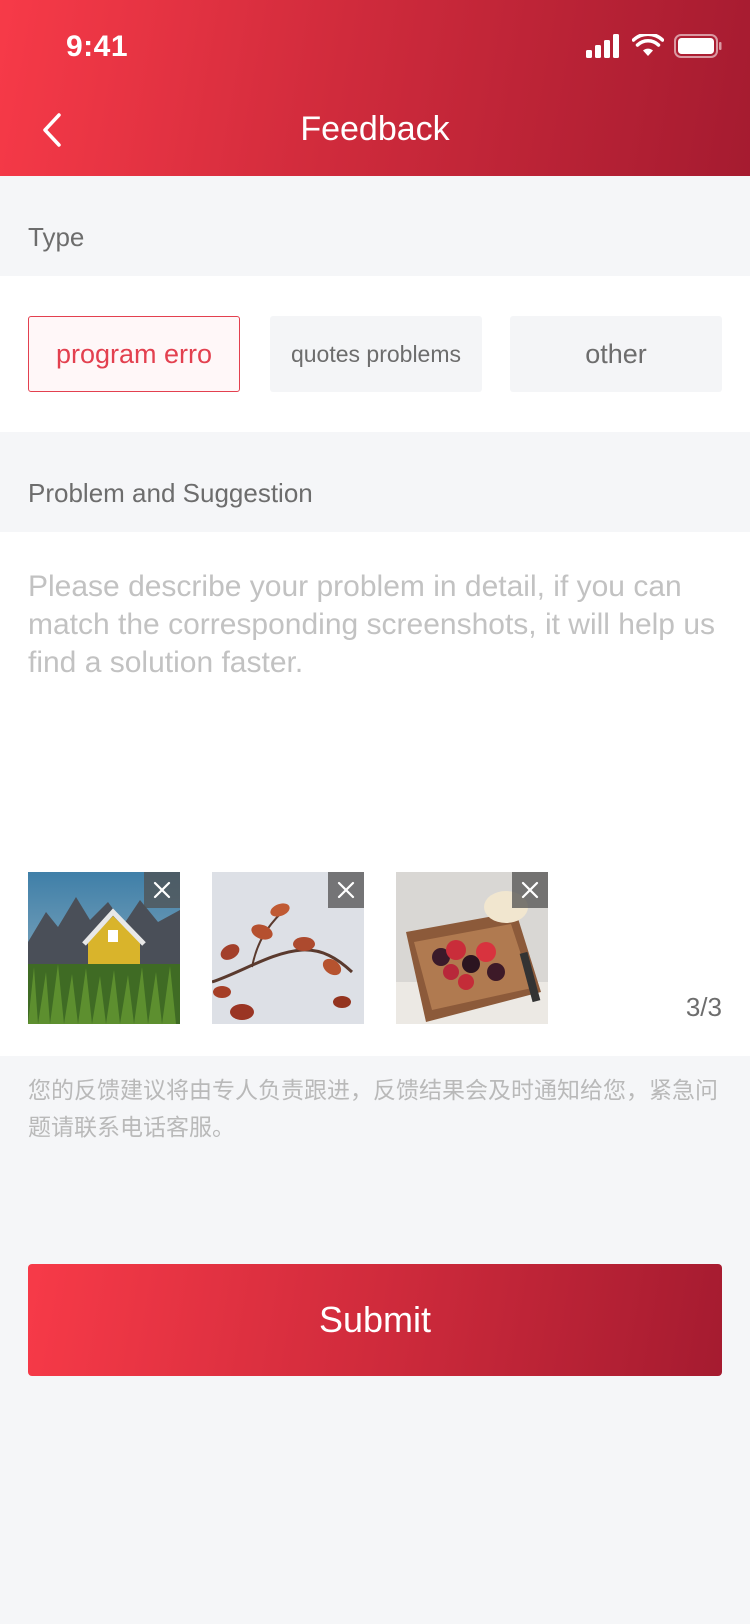 The height and width of the screenshot is (1624, 750). Describe the element at coordinates (375, 1320) in the screenshot. I see `submit-button: Submit` at that location.